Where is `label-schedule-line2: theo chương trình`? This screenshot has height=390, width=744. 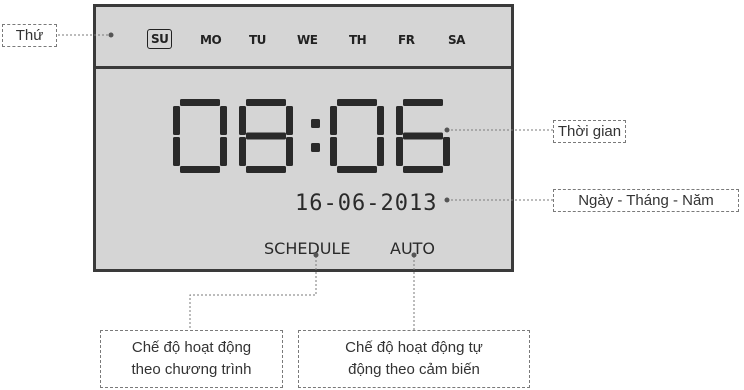 label-schedule-line2: theo chương trình is located at coordinates (191, 369).